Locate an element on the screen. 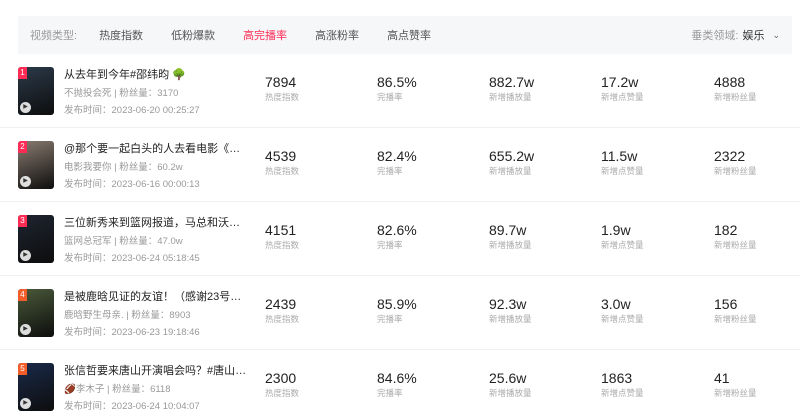 The height and width of the screenshot is (419, 800). stat-completion-value: 86.5% is located at coordinates (397, 82).